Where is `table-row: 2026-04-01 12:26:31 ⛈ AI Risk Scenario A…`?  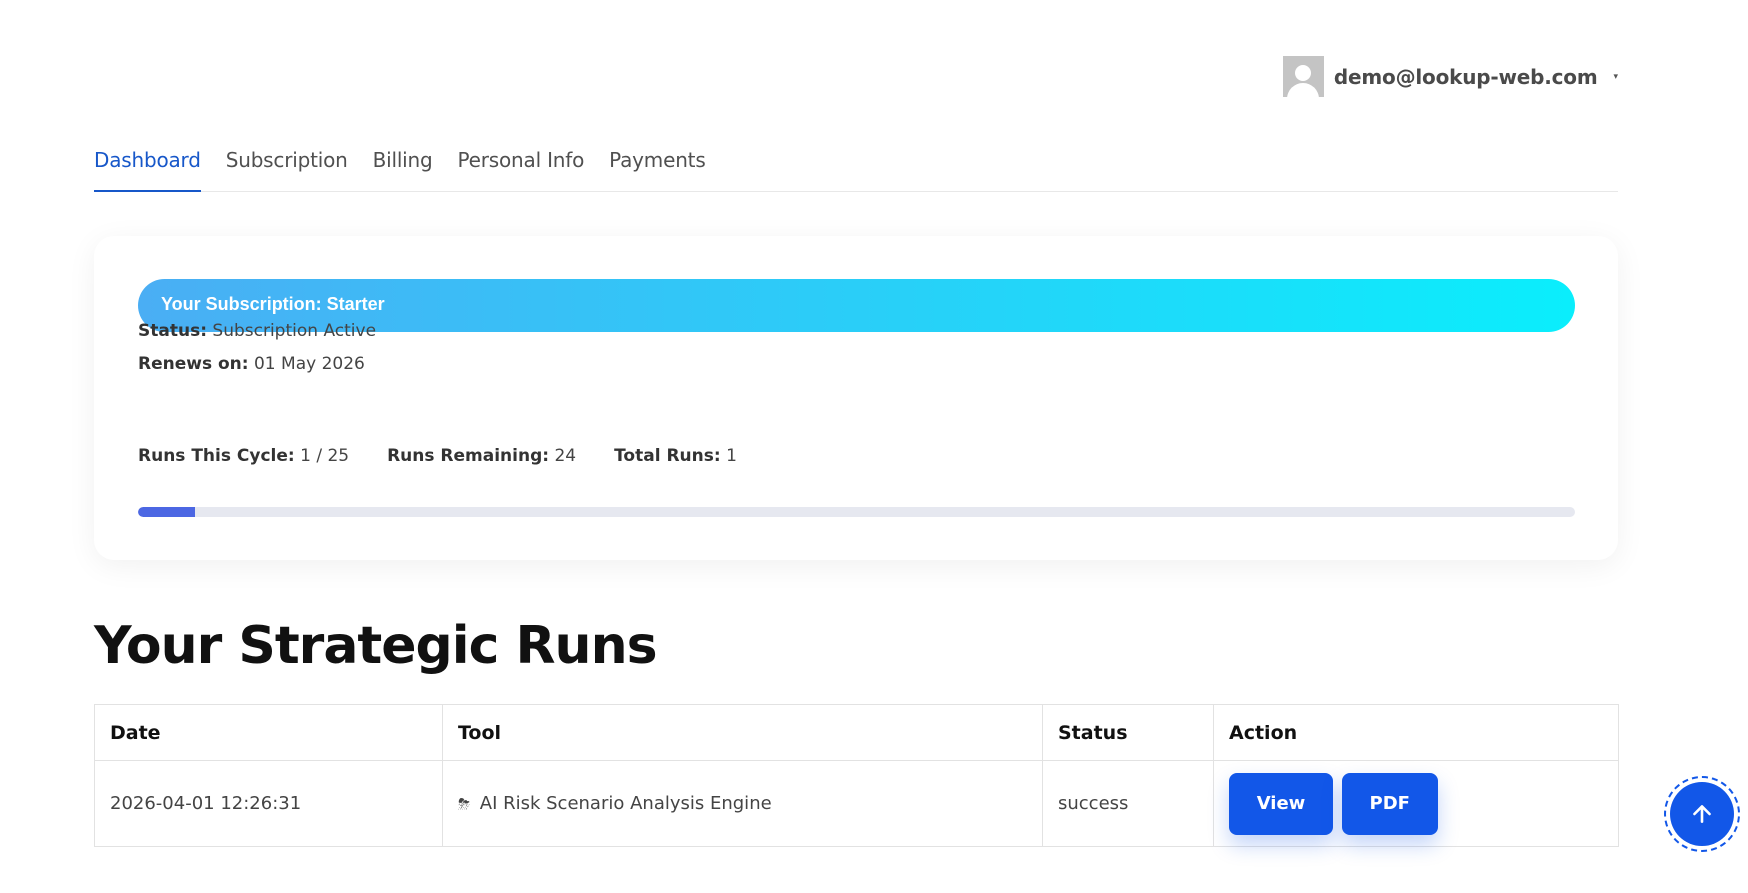
table-row: 2026-04-01 12:26:31 ⛈ AI Risk Scenario A… is located at coordinates (856, 803).